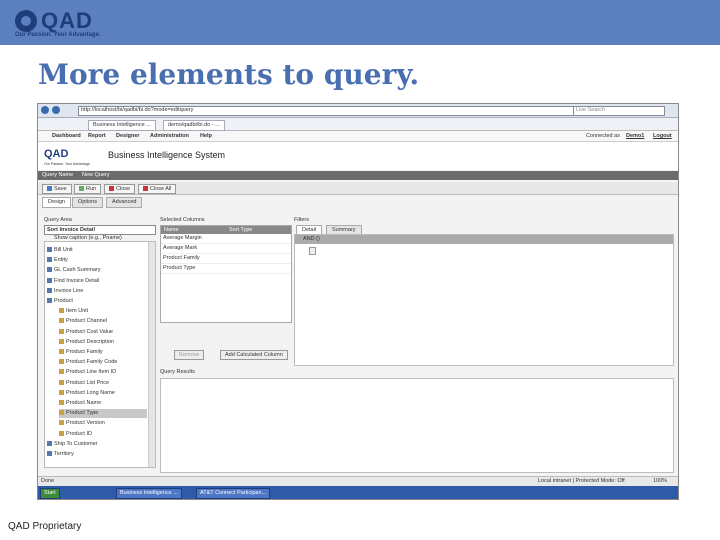  I want to click on close-all-button: Close All, so click(157, 189).